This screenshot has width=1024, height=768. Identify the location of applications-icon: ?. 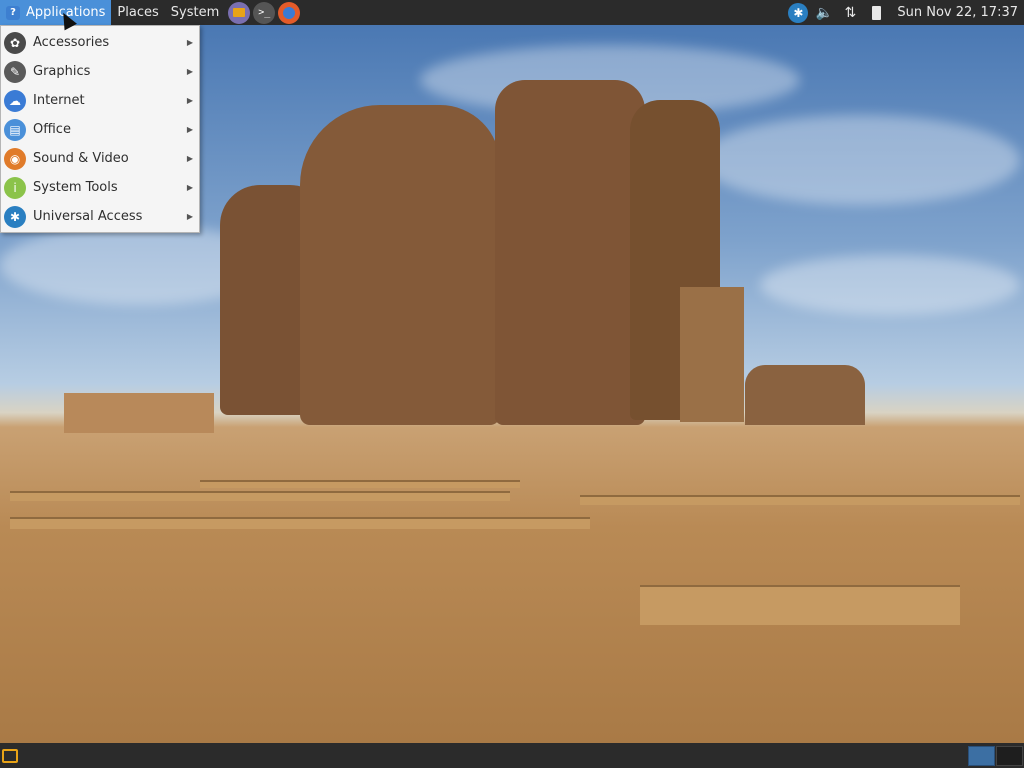
(13, 12).